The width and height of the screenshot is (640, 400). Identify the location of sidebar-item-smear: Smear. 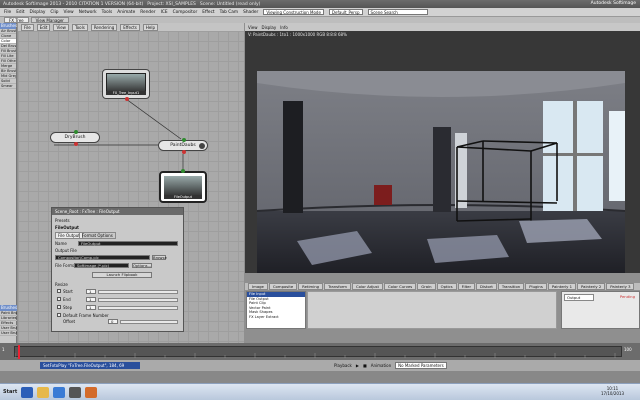
(8, 86).